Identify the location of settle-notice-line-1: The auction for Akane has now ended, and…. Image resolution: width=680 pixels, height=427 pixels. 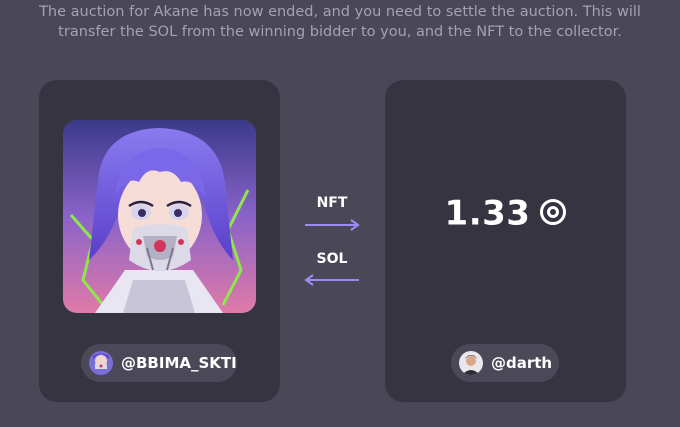
(340, 12).